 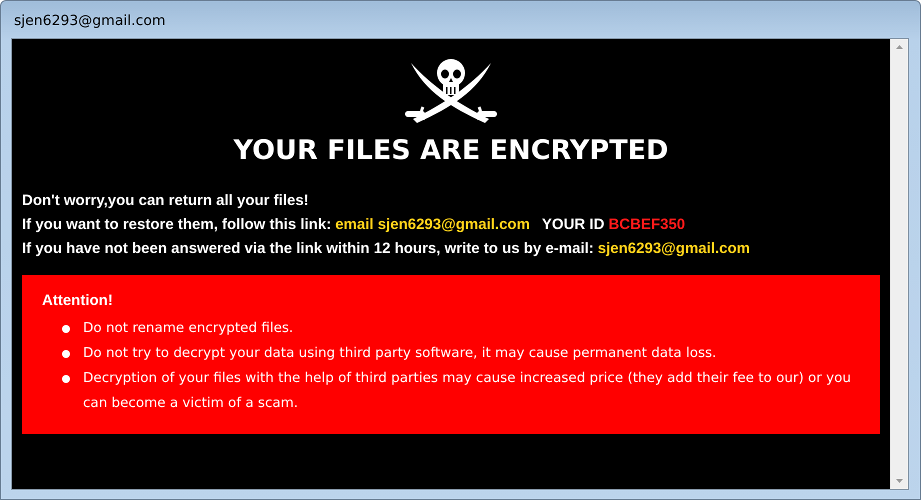 What do you see at coordinates (188, 328) in the screenshot?
I see `warning-item: Do not rename encrypted files.` at bounding box center [188, 328].